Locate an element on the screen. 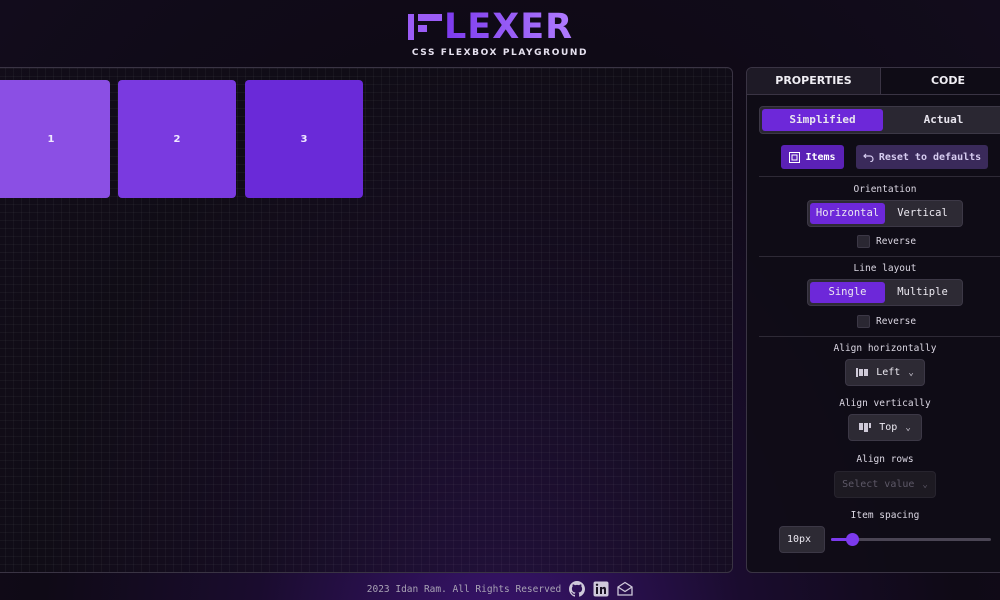 Image resolution: width=1000 pixels, height=600 pixels. flex-item-3: 3 is located at coordinates (304, 139).